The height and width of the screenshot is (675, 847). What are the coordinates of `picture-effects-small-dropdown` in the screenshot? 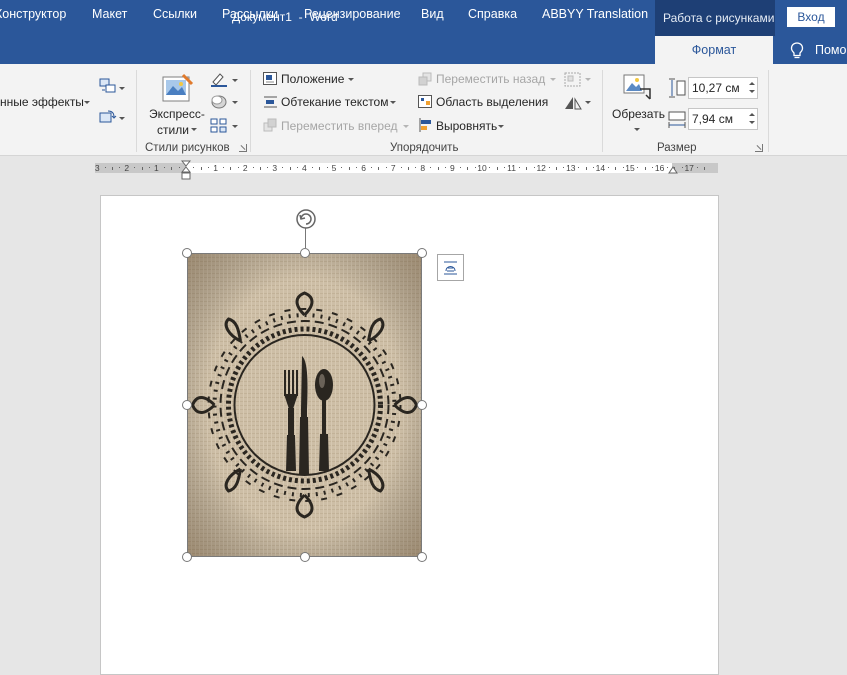 It's located at (235, 102).